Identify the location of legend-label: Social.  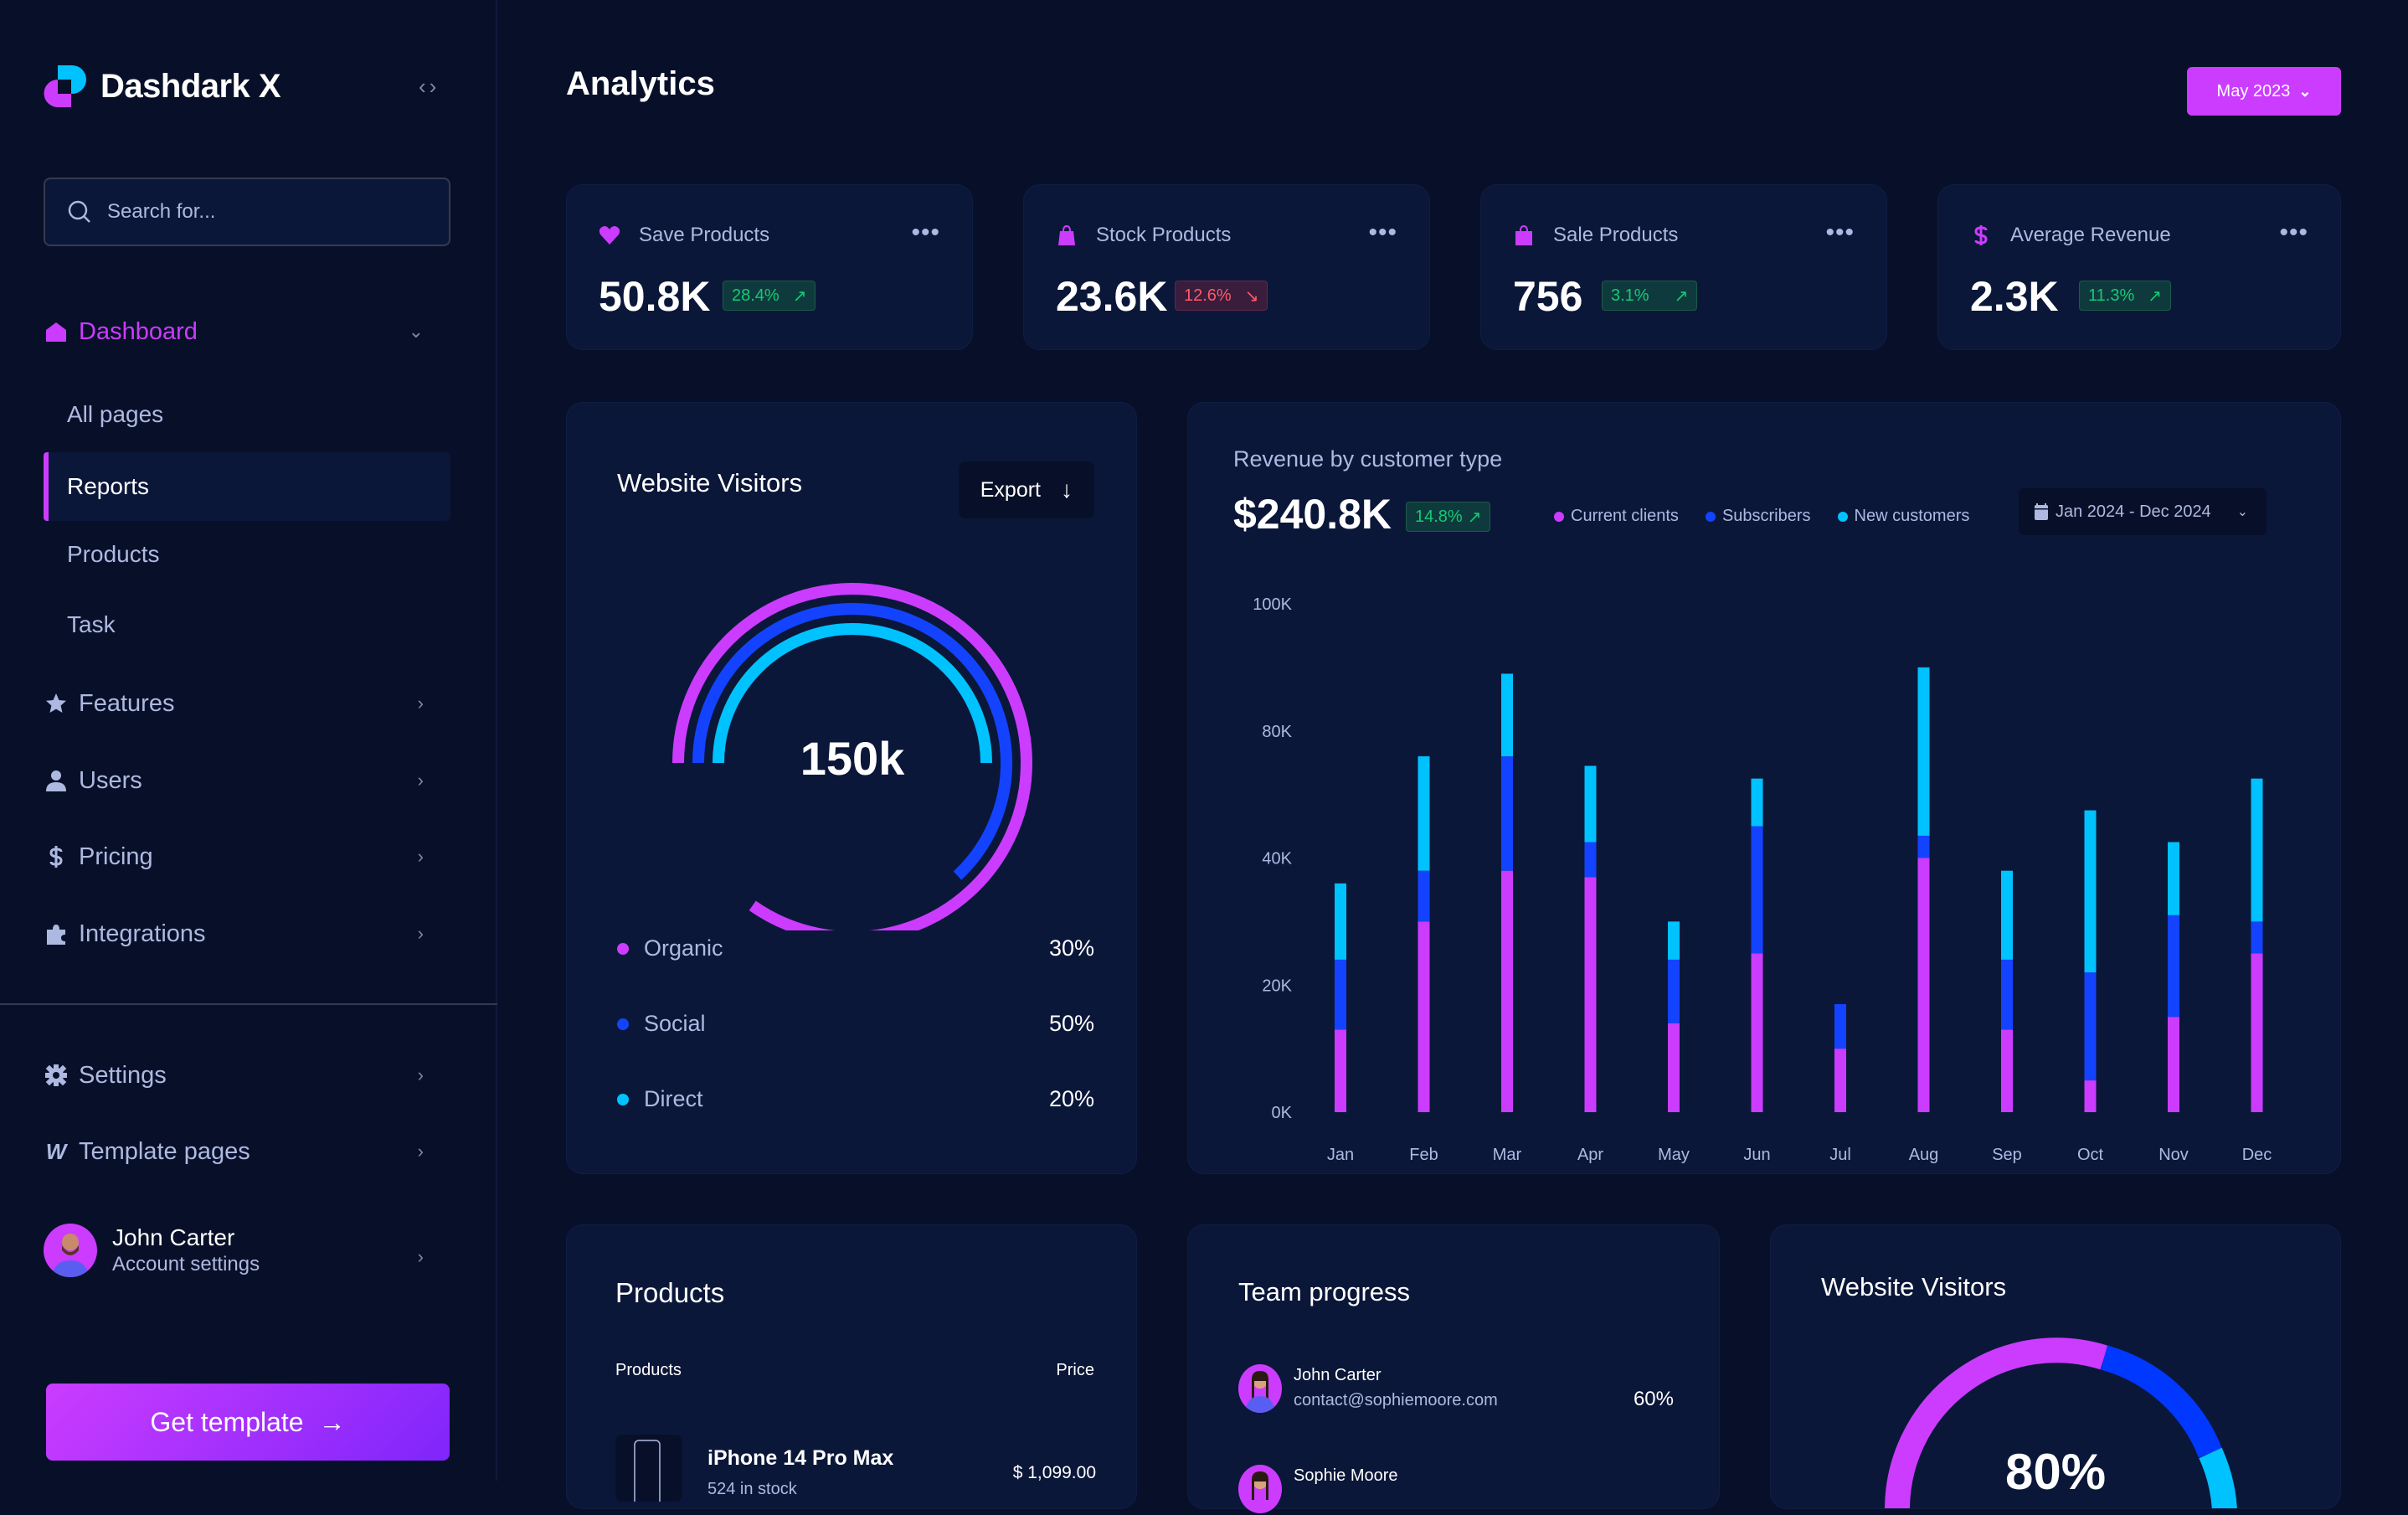
(675, 1023).